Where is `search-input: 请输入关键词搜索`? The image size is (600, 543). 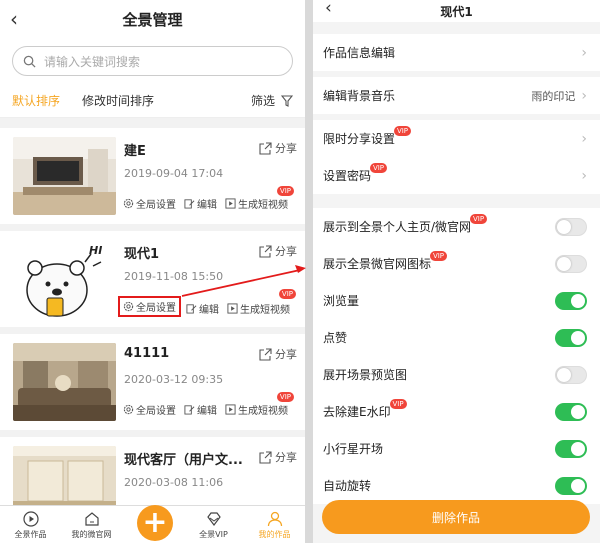
search-input: 请输入关键词搜索 is located at coordinates (152, 61).